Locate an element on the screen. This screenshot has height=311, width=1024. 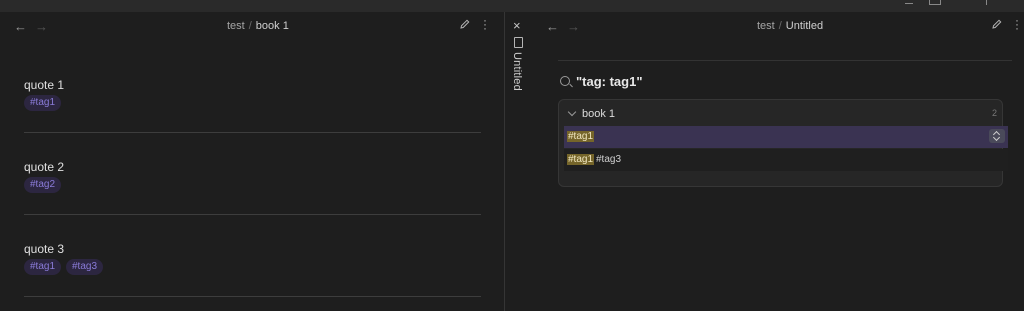
search-results: book 1 2 #tag1 #tag1 #tag3 is located at coordinates (783, 143).